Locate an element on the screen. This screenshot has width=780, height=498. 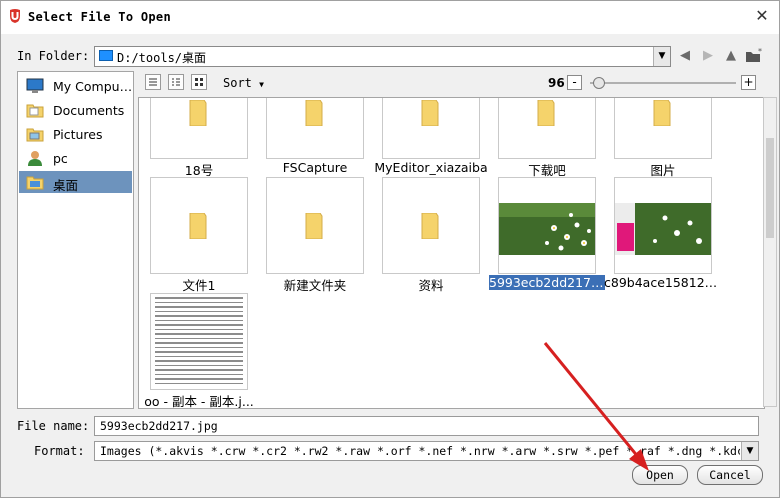
cancel-button: Cancel is located at coordinates (730, 475).